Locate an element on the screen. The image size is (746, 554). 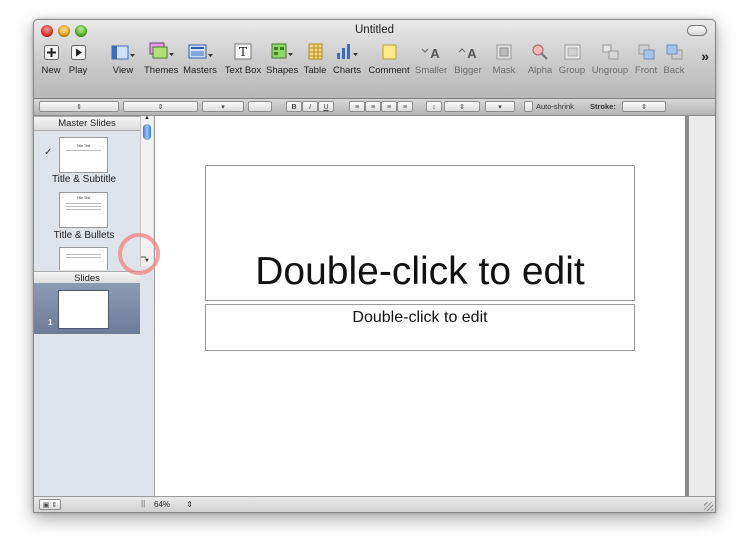
themes-button: Themes is located at coordinates (161, 68).